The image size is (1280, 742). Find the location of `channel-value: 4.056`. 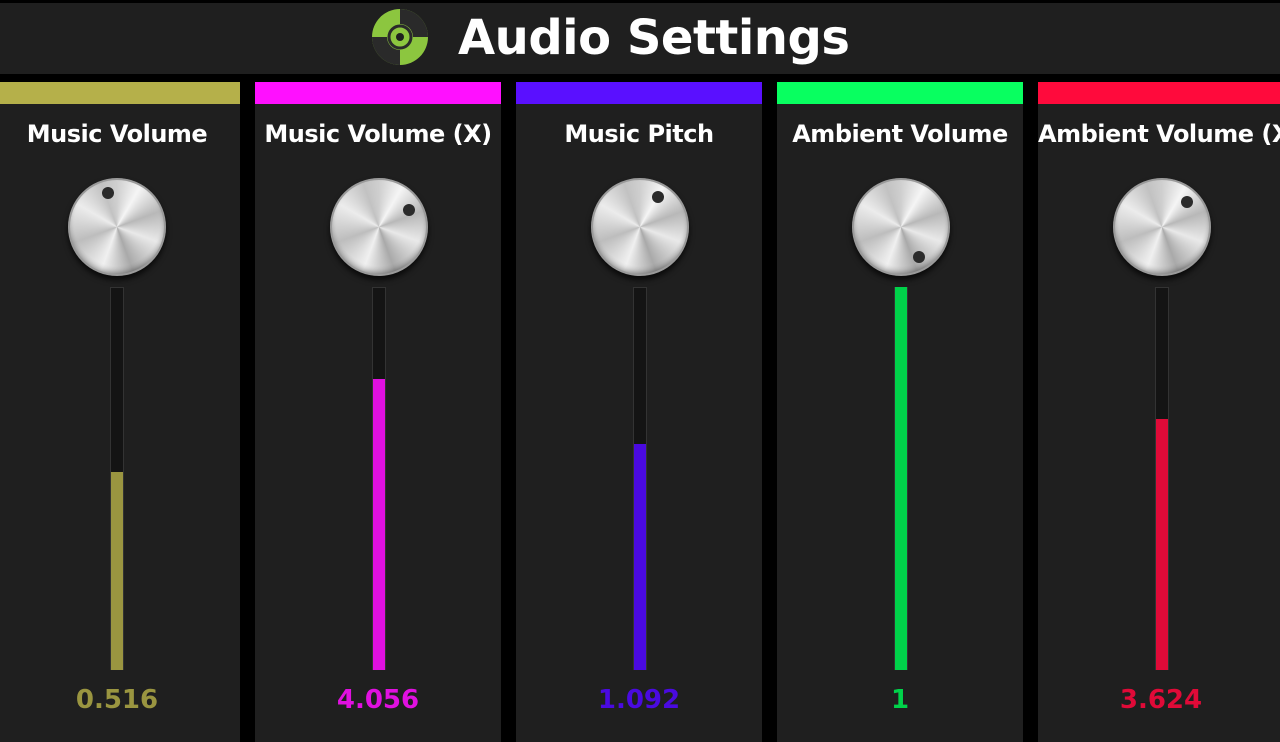

channel-value: 4.056 is located at coordinates (378, 700).